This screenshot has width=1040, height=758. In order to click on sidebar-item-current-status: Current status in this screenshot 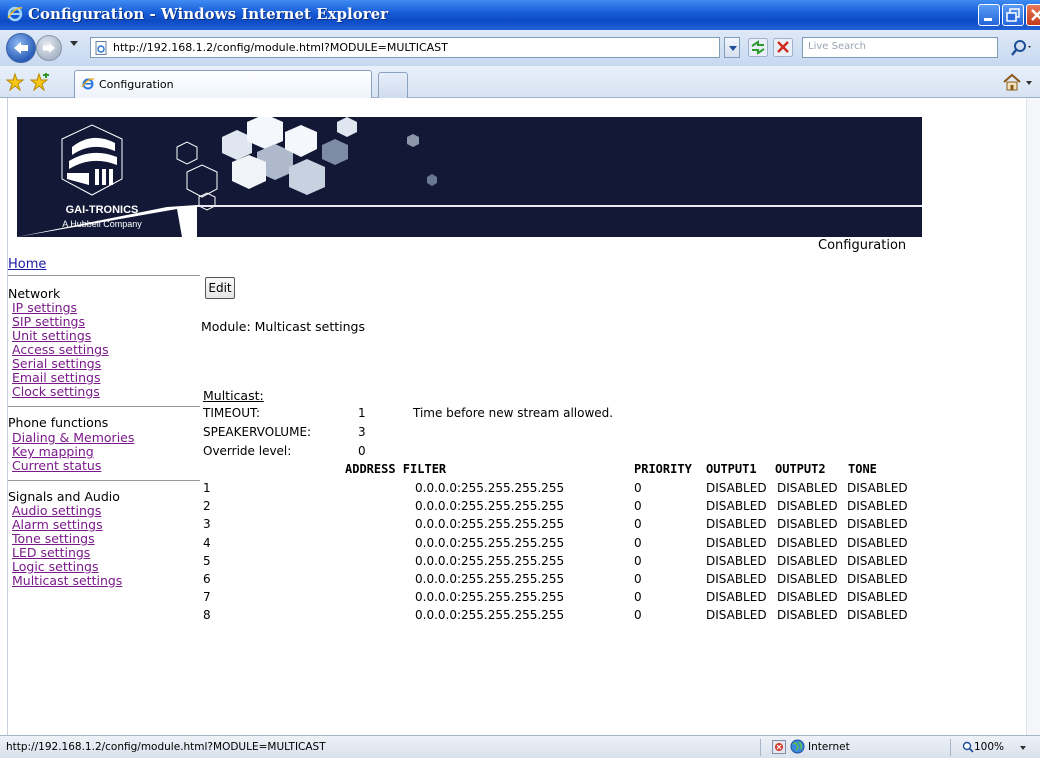, I will do `click(56, 466)`.